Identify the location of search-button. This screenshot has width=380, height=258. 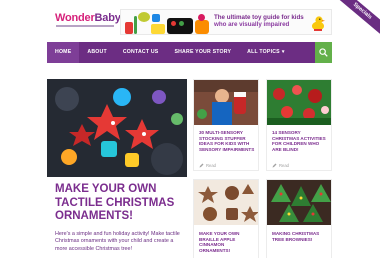
(323, 52).